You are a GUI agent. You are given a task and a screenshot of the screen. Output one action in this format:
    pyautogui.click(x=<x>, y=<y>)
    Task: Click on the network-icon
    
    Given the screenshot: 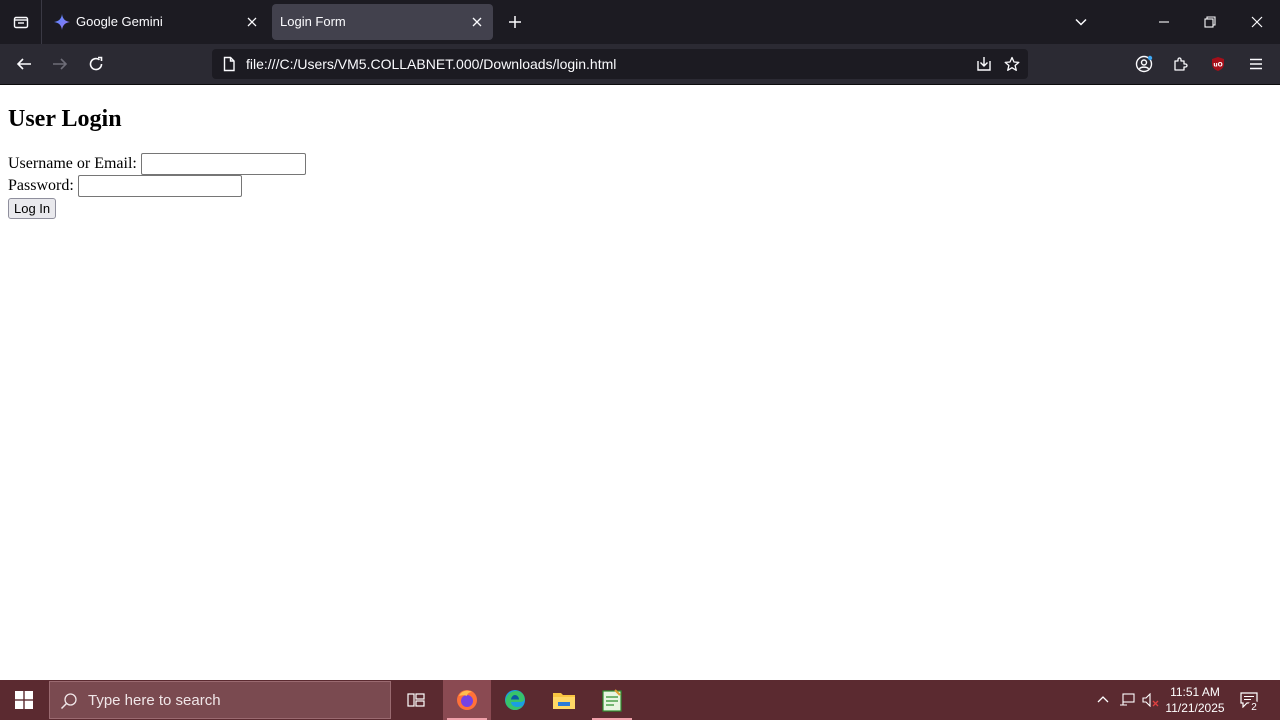 What is the action you would take?
    pyautogui.click(x=1127, y=699)
    